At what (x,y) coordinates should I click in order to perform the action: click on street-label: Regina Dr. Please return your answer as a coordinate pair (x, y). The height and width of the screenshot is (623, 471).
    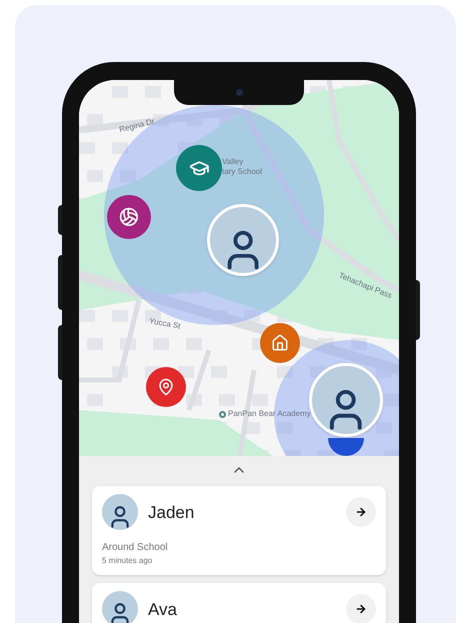
    Looking at the image, I should click on (137, 126).